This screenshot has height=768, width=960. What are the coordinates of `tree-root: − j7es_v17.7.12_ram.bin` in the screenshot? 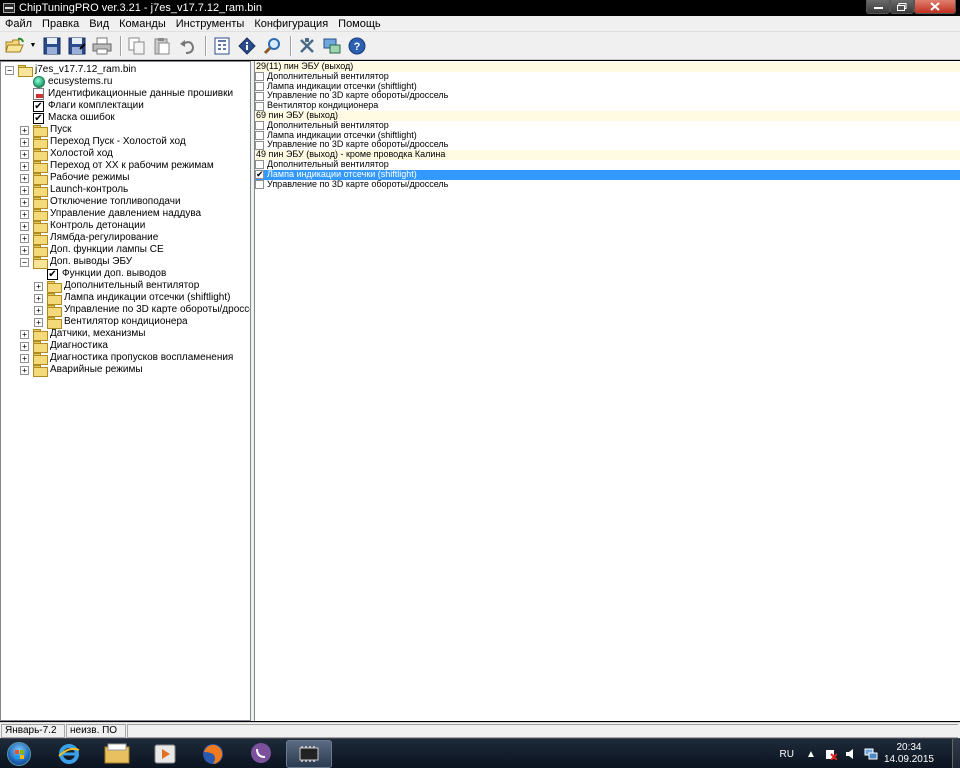 It's located at (70, 70).